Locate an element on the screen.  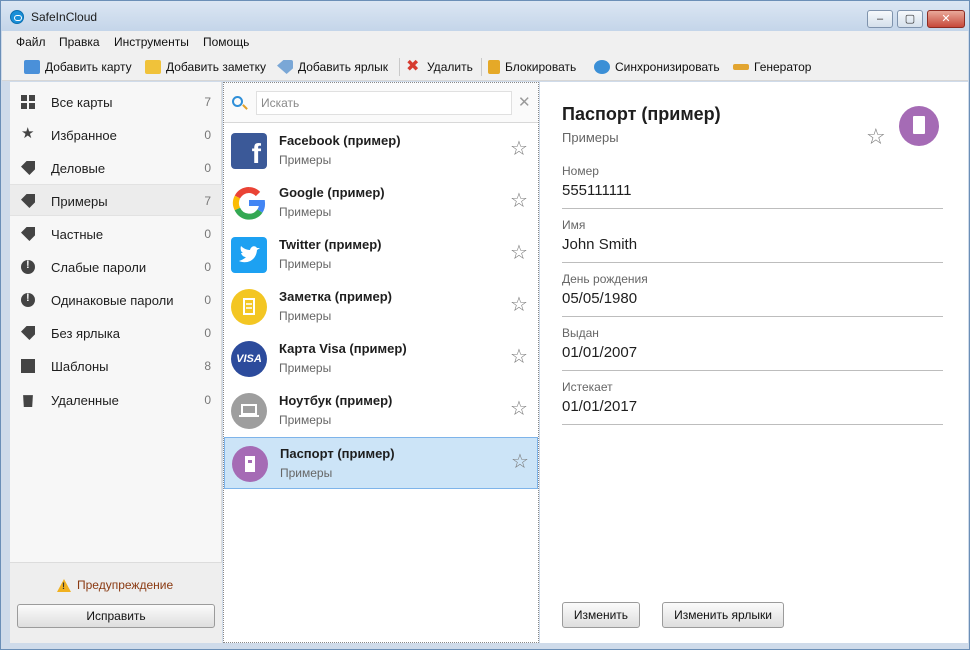
field-value: John Smith is located at coordinates (599, 244).